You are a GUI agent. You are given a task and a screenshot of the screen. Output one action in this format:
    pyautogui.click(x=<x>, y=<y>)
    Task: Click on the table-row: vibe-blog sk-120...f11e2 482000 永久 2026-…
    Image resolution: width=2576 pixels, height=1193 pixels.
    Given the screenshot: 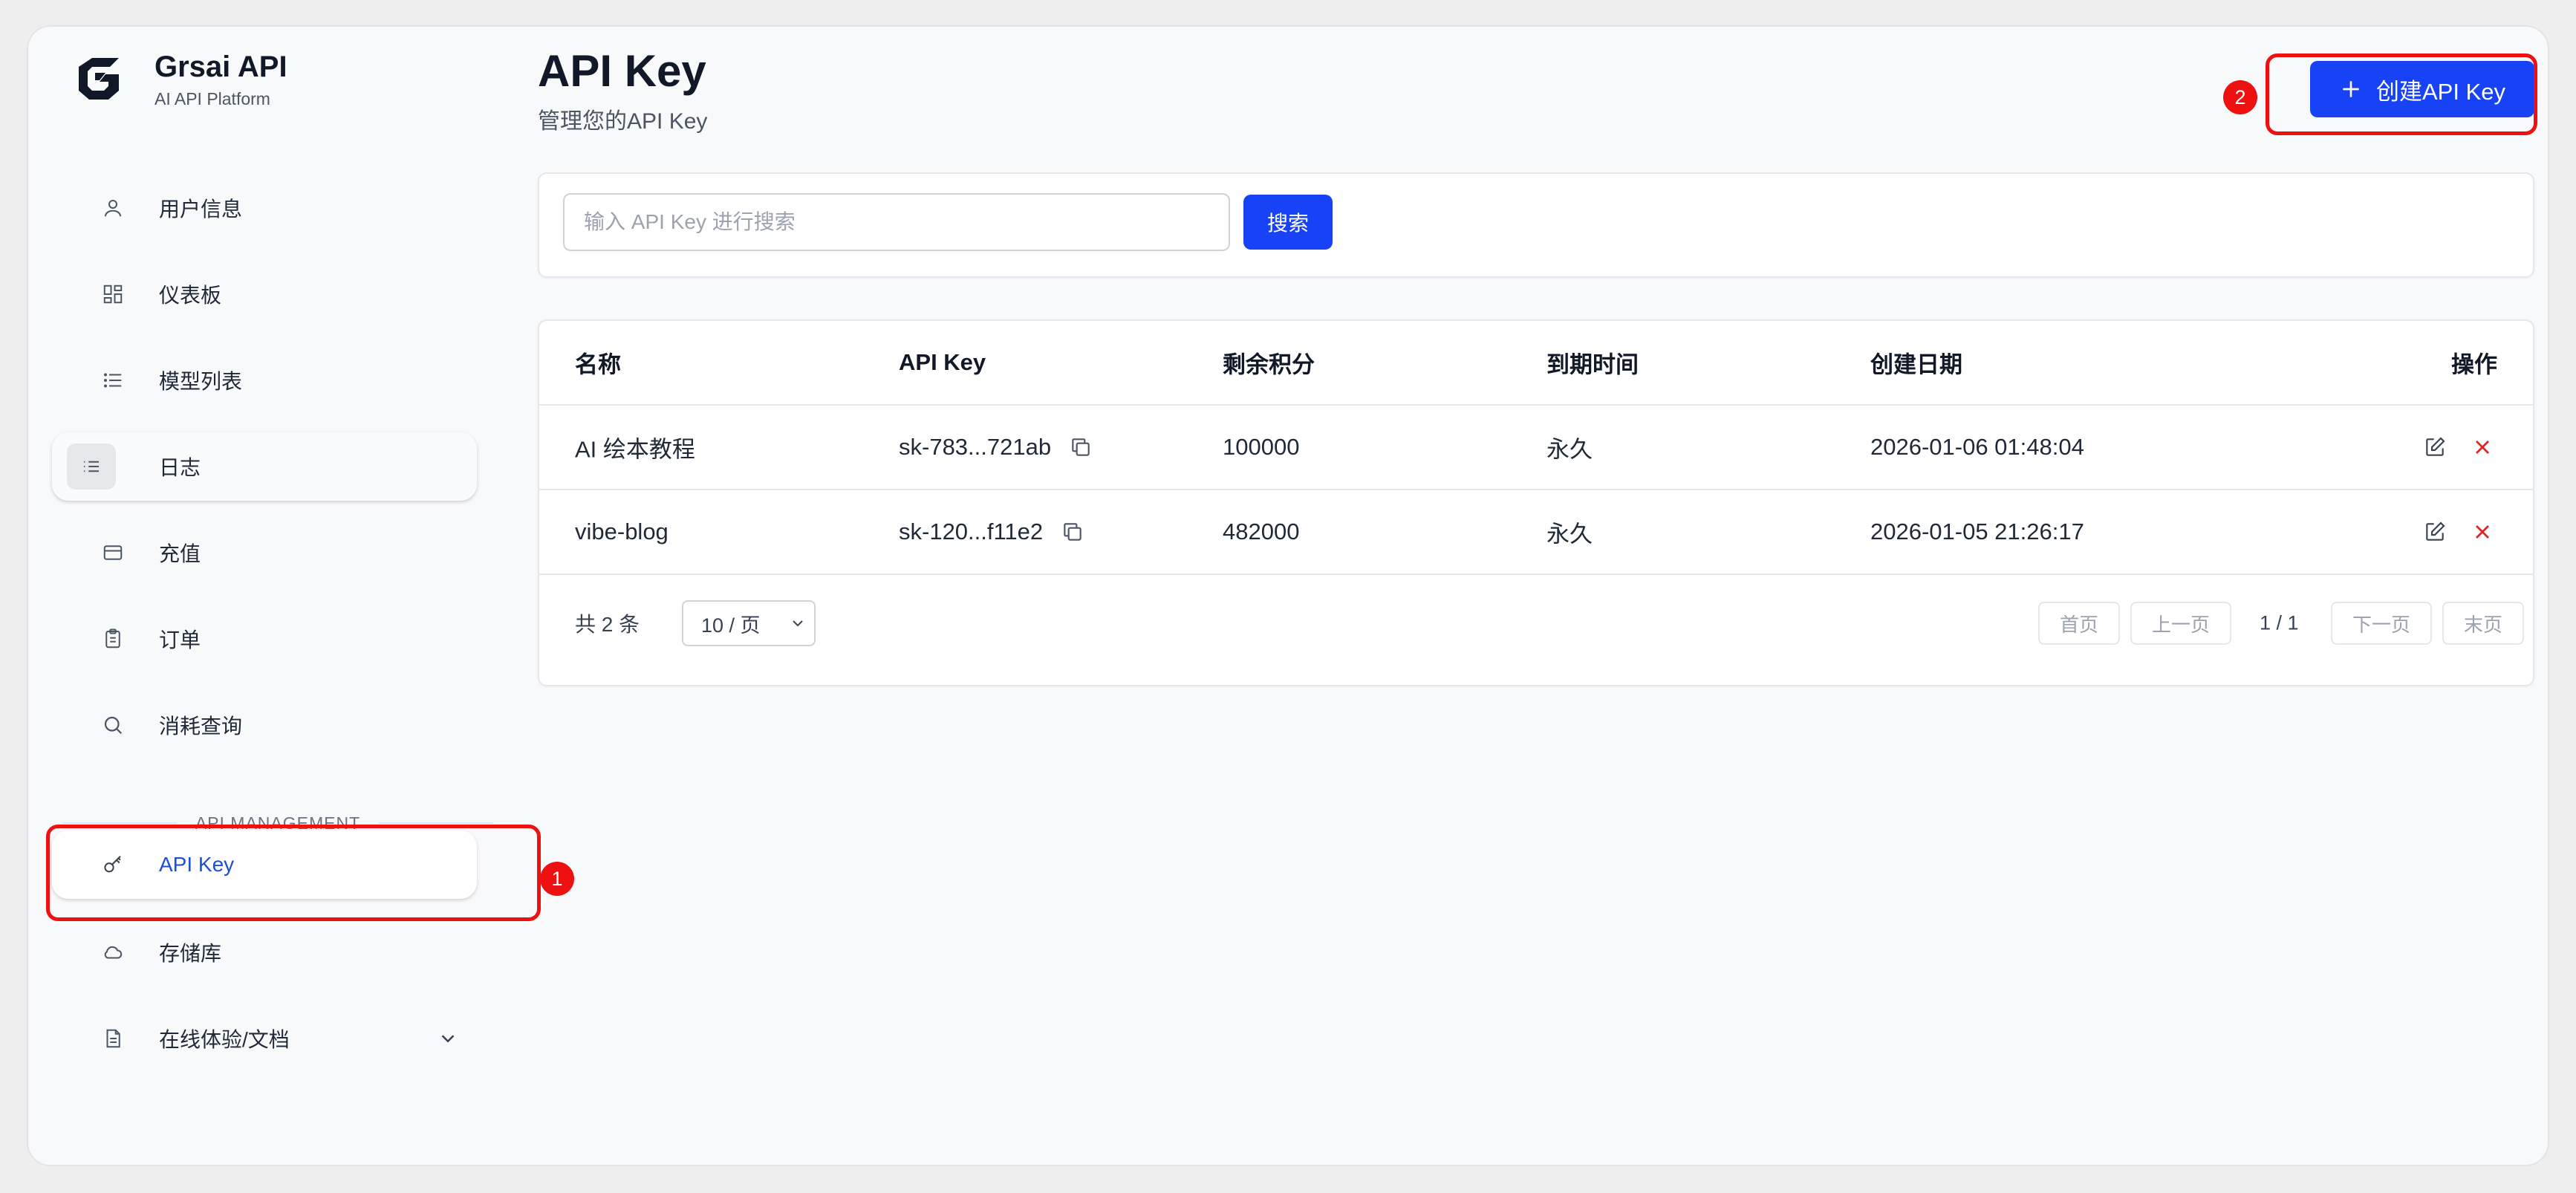 What is the action you would take?
    pyautogui.click(x=1536, y=532)
    